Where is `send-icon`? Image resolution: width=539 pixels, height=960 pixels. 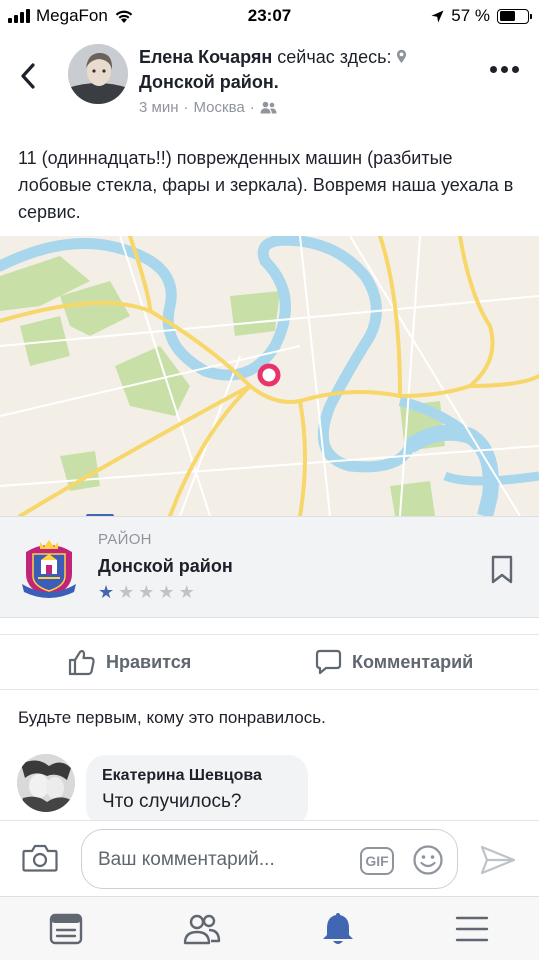 send-icon is located at coordinates (498, 860).